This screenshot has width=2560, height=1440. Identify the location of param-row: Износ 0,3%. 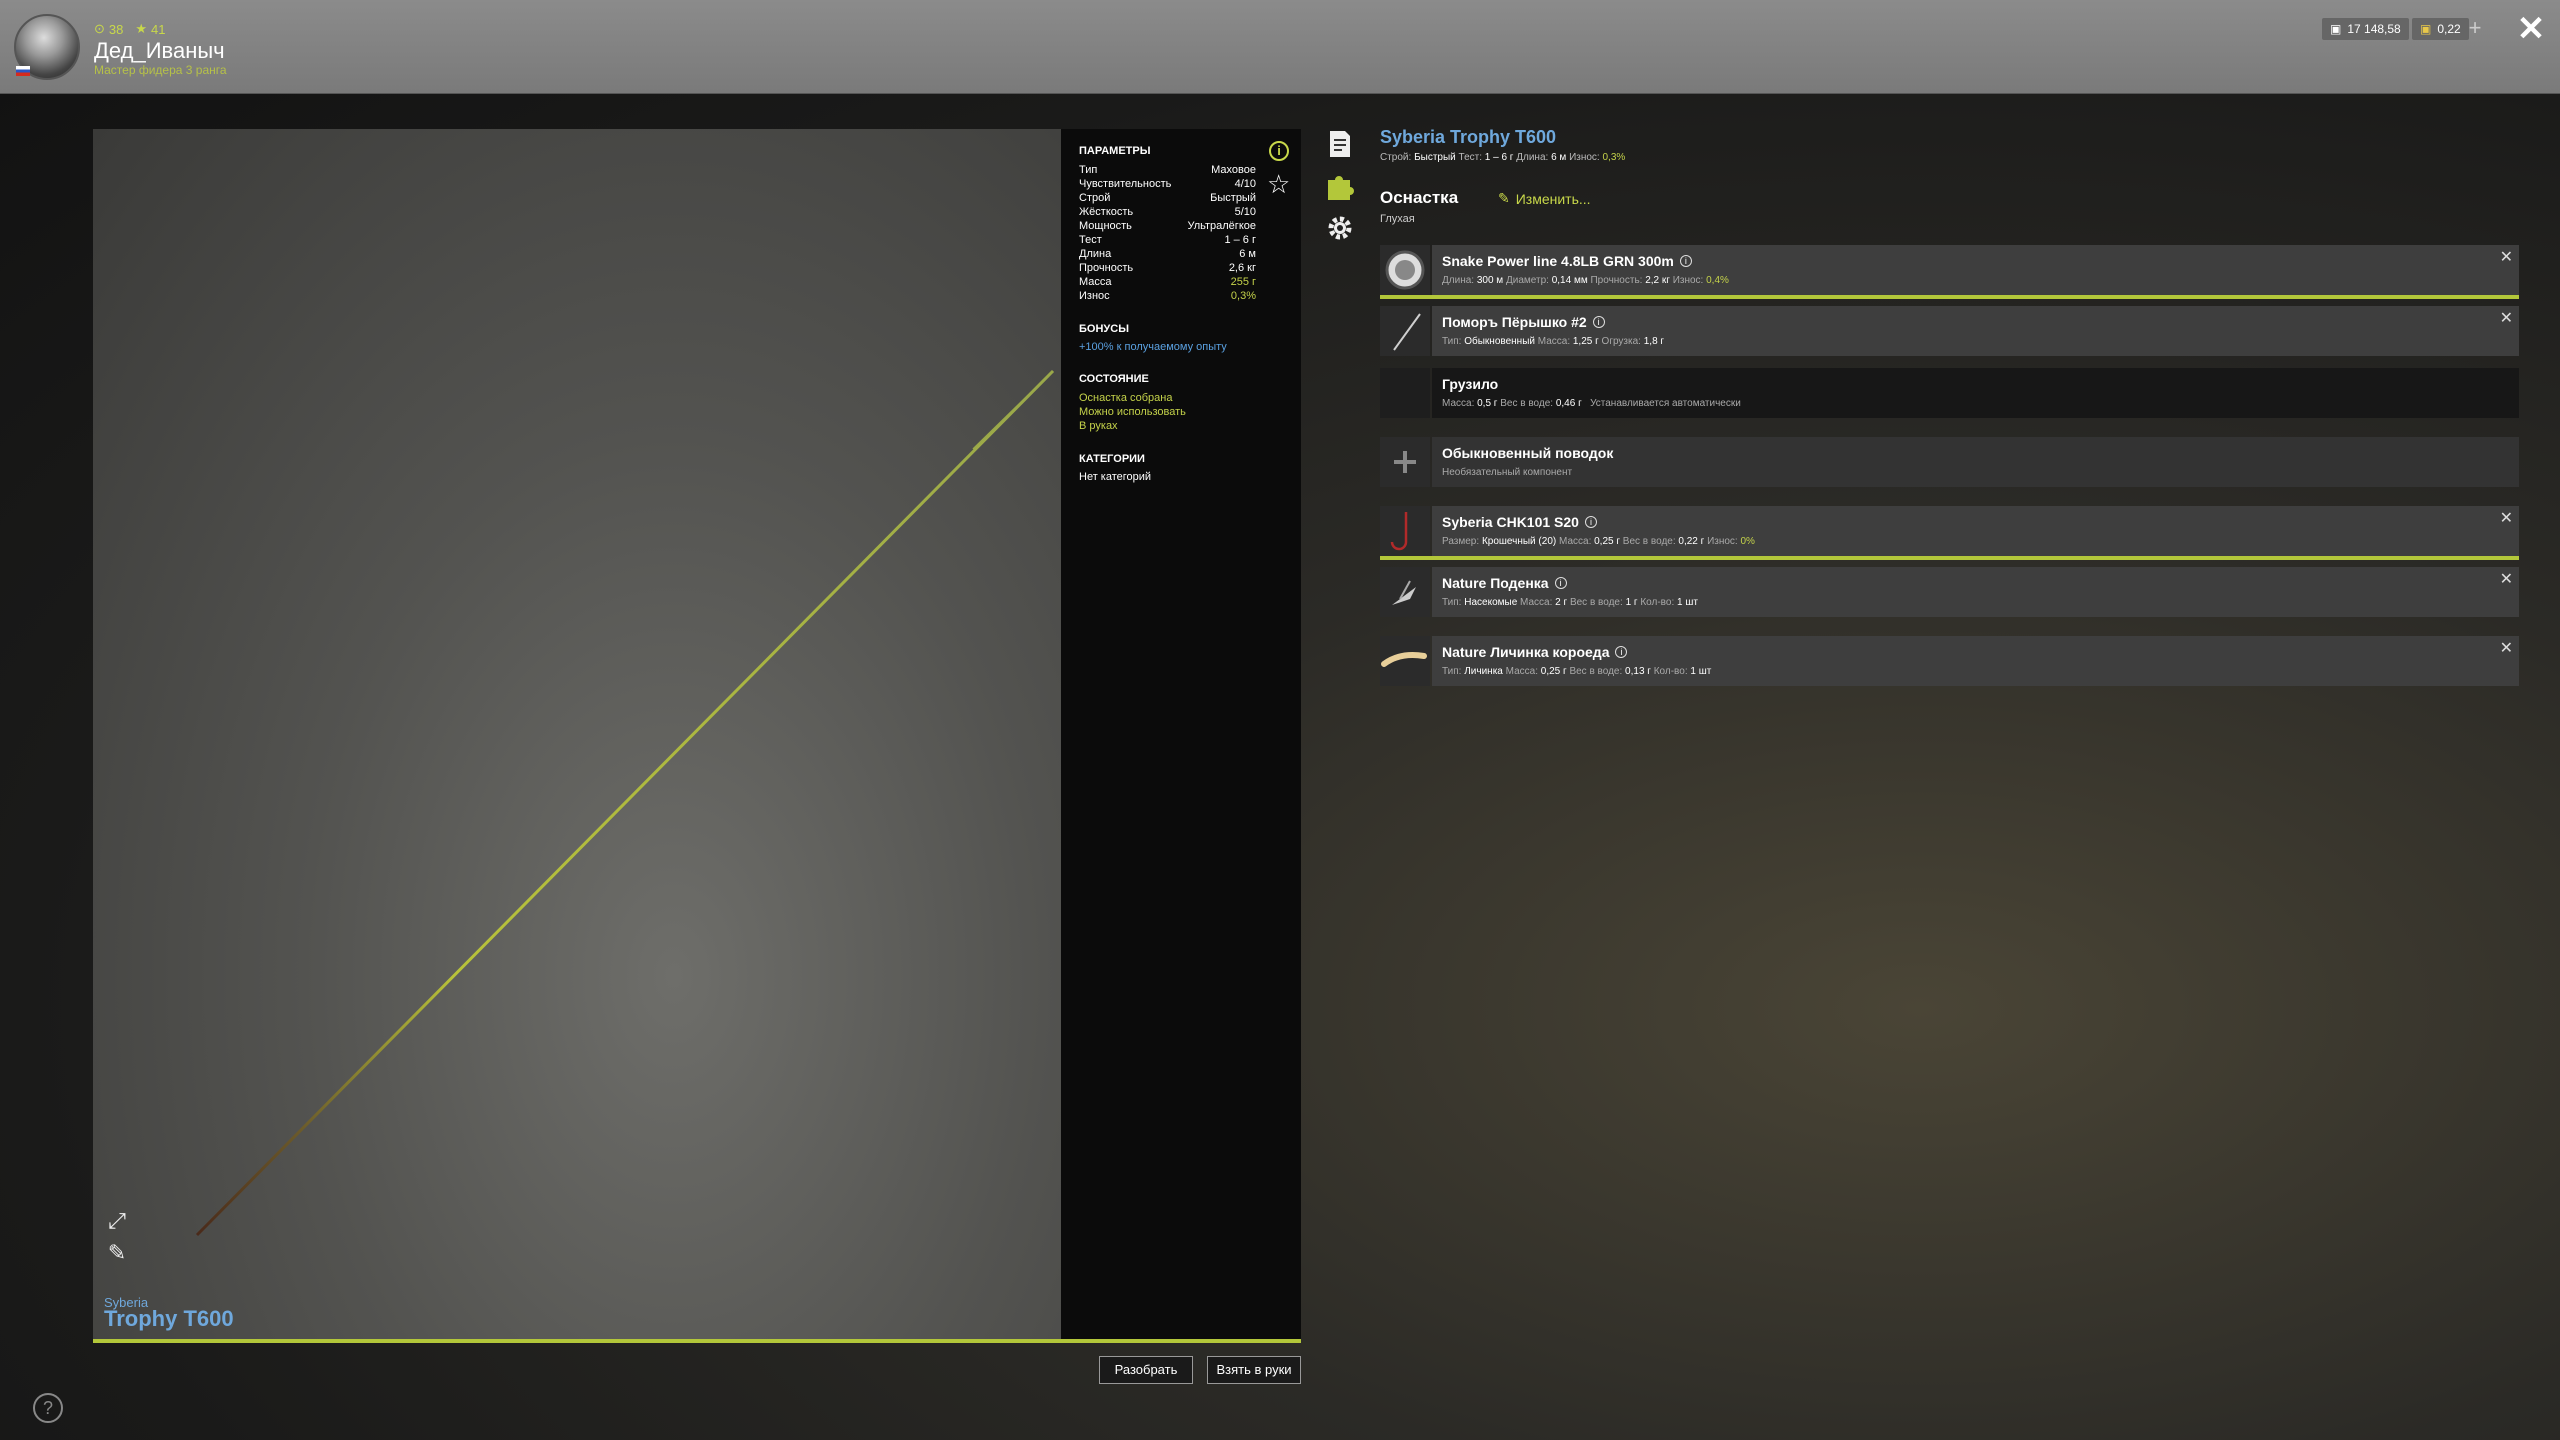
(1167, 296).